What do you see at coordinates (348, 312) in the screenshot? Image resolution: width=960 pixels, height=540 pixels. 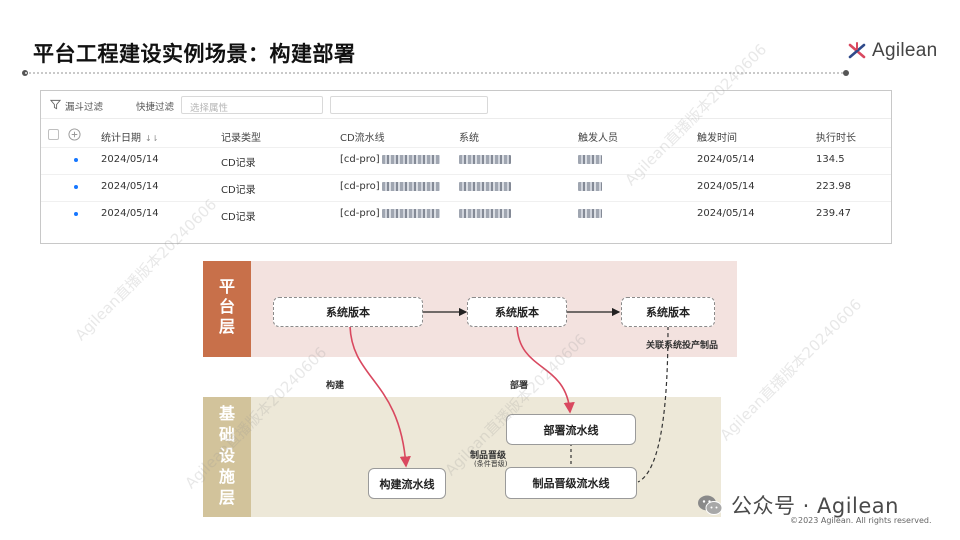 I see `system-version-node-1: 系统版本` at bounding box center [348, 312].